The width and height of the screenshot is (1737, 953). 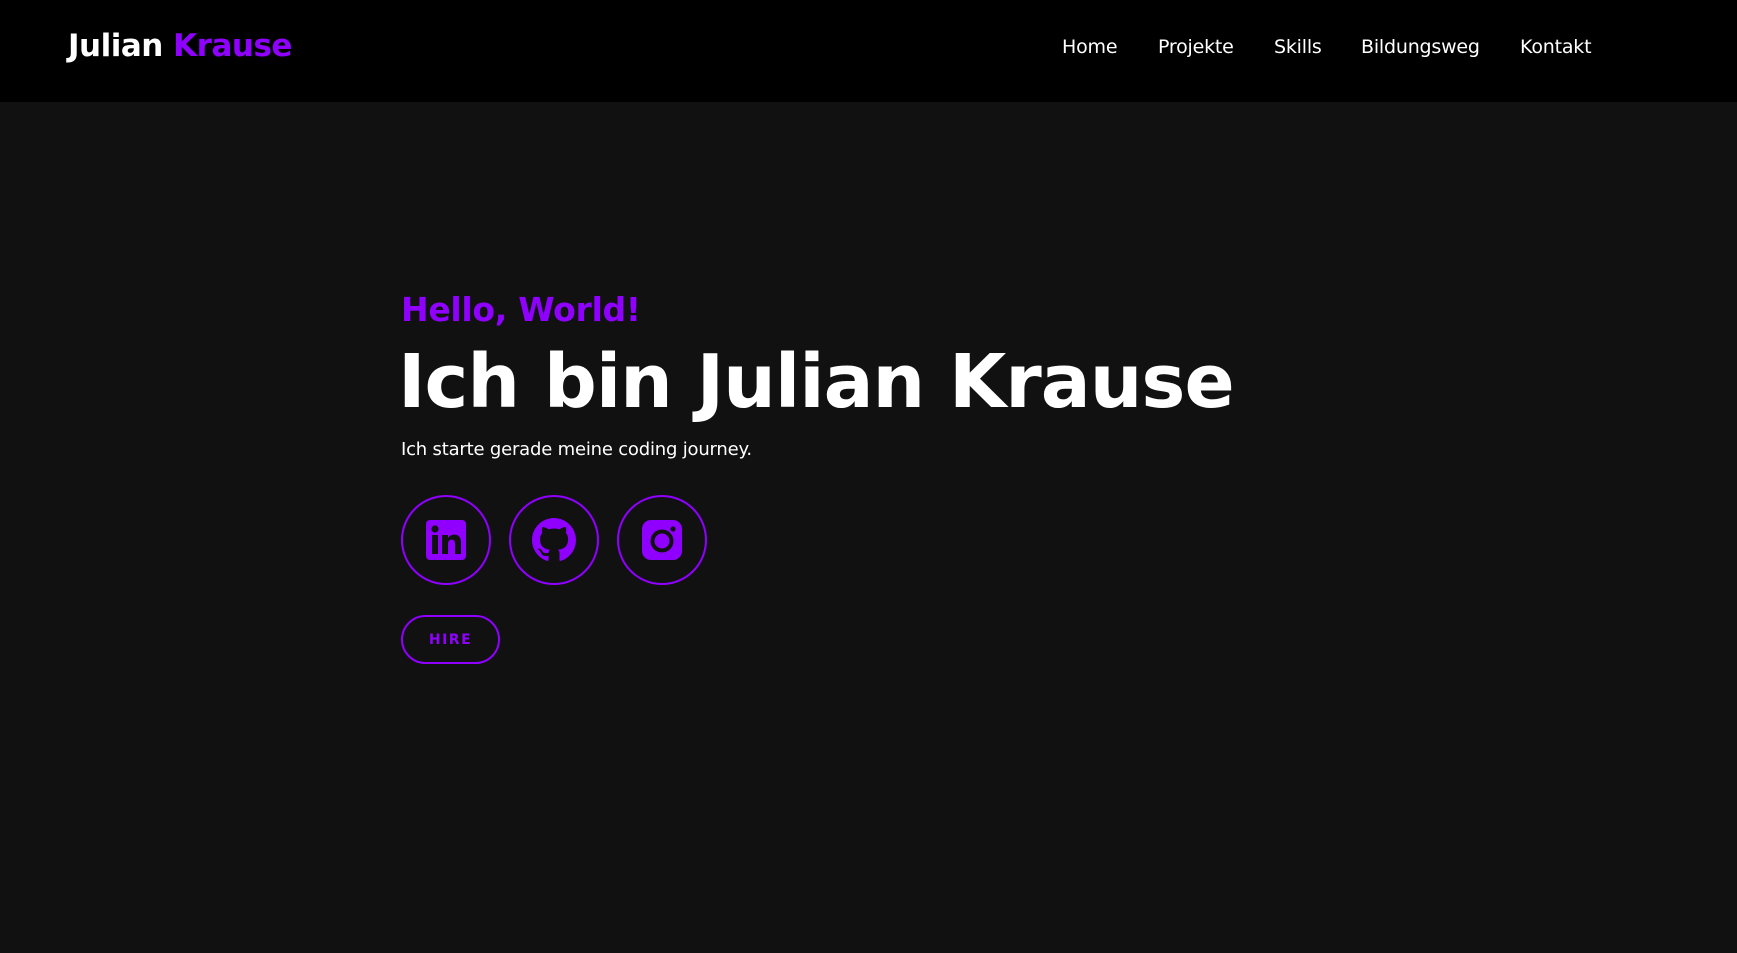 I want to click on github-button, so click(x=554, y=540).